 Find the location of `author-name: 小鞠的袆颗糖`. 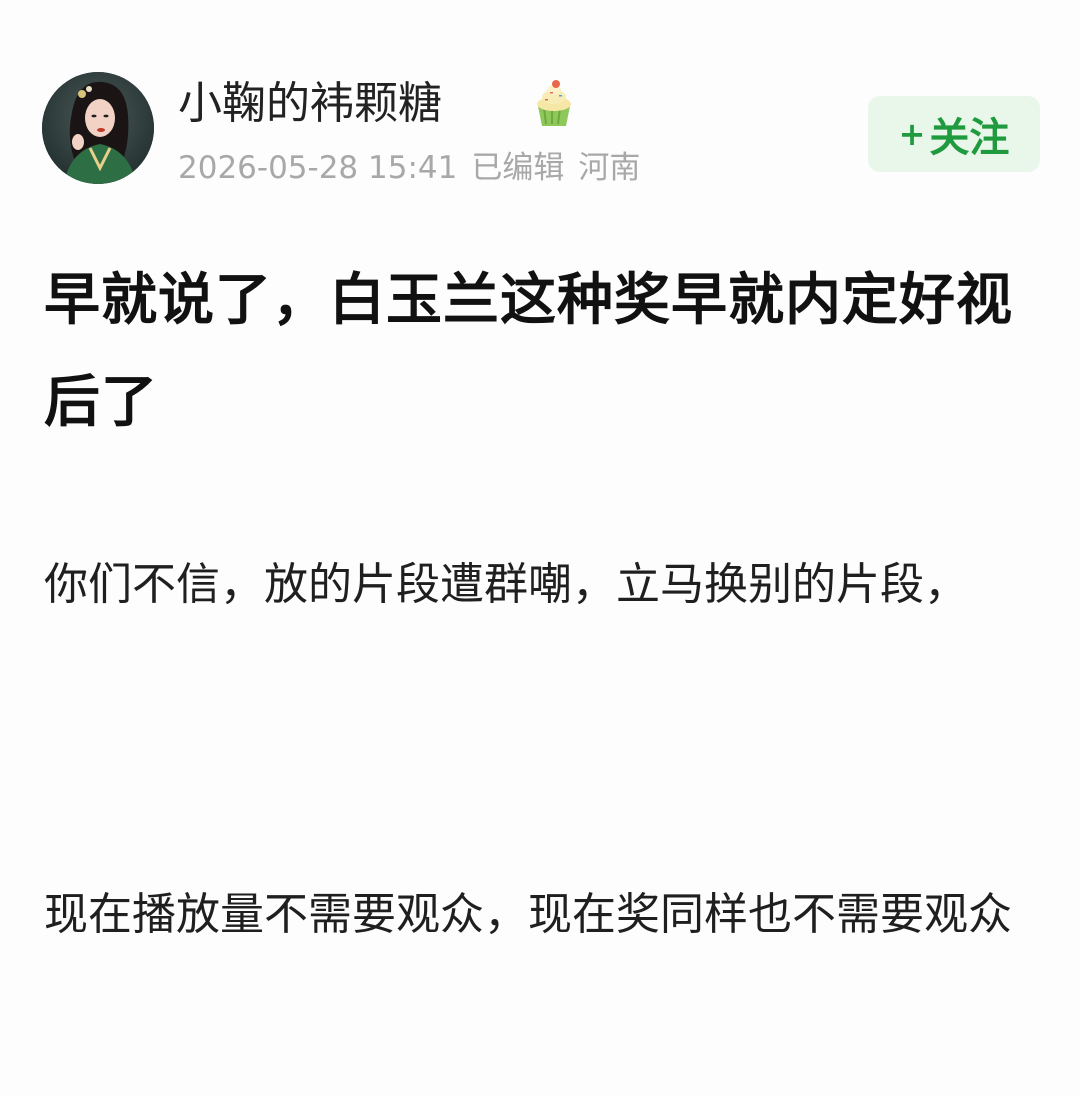

author-name: 小鞠的袆颗糖 is located at coordinates (310, 104).